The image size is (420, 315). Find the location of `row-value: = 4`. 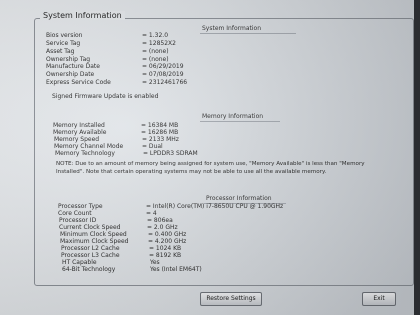

row-value: = 4 is located at coordinates (151, 213).